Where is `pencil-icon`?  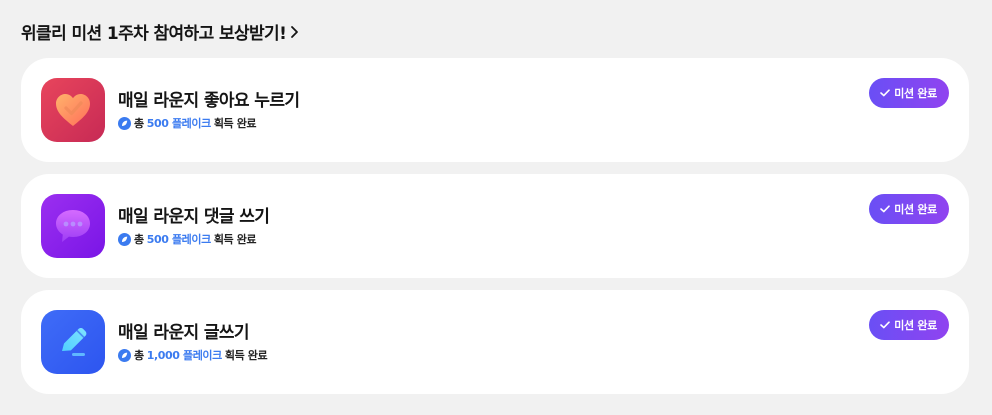 pencil-icon is located at coordinates (73, 342).